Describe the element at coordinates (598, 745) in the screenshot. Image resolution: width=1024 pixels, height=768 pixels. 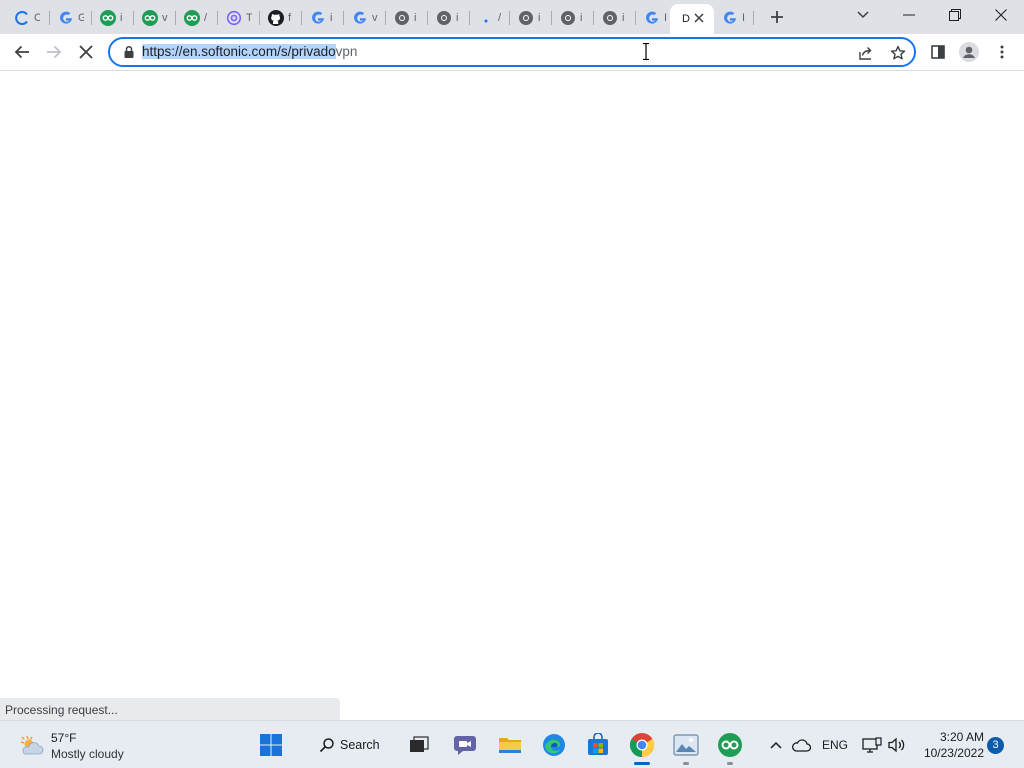
I see `store-button` at that location.